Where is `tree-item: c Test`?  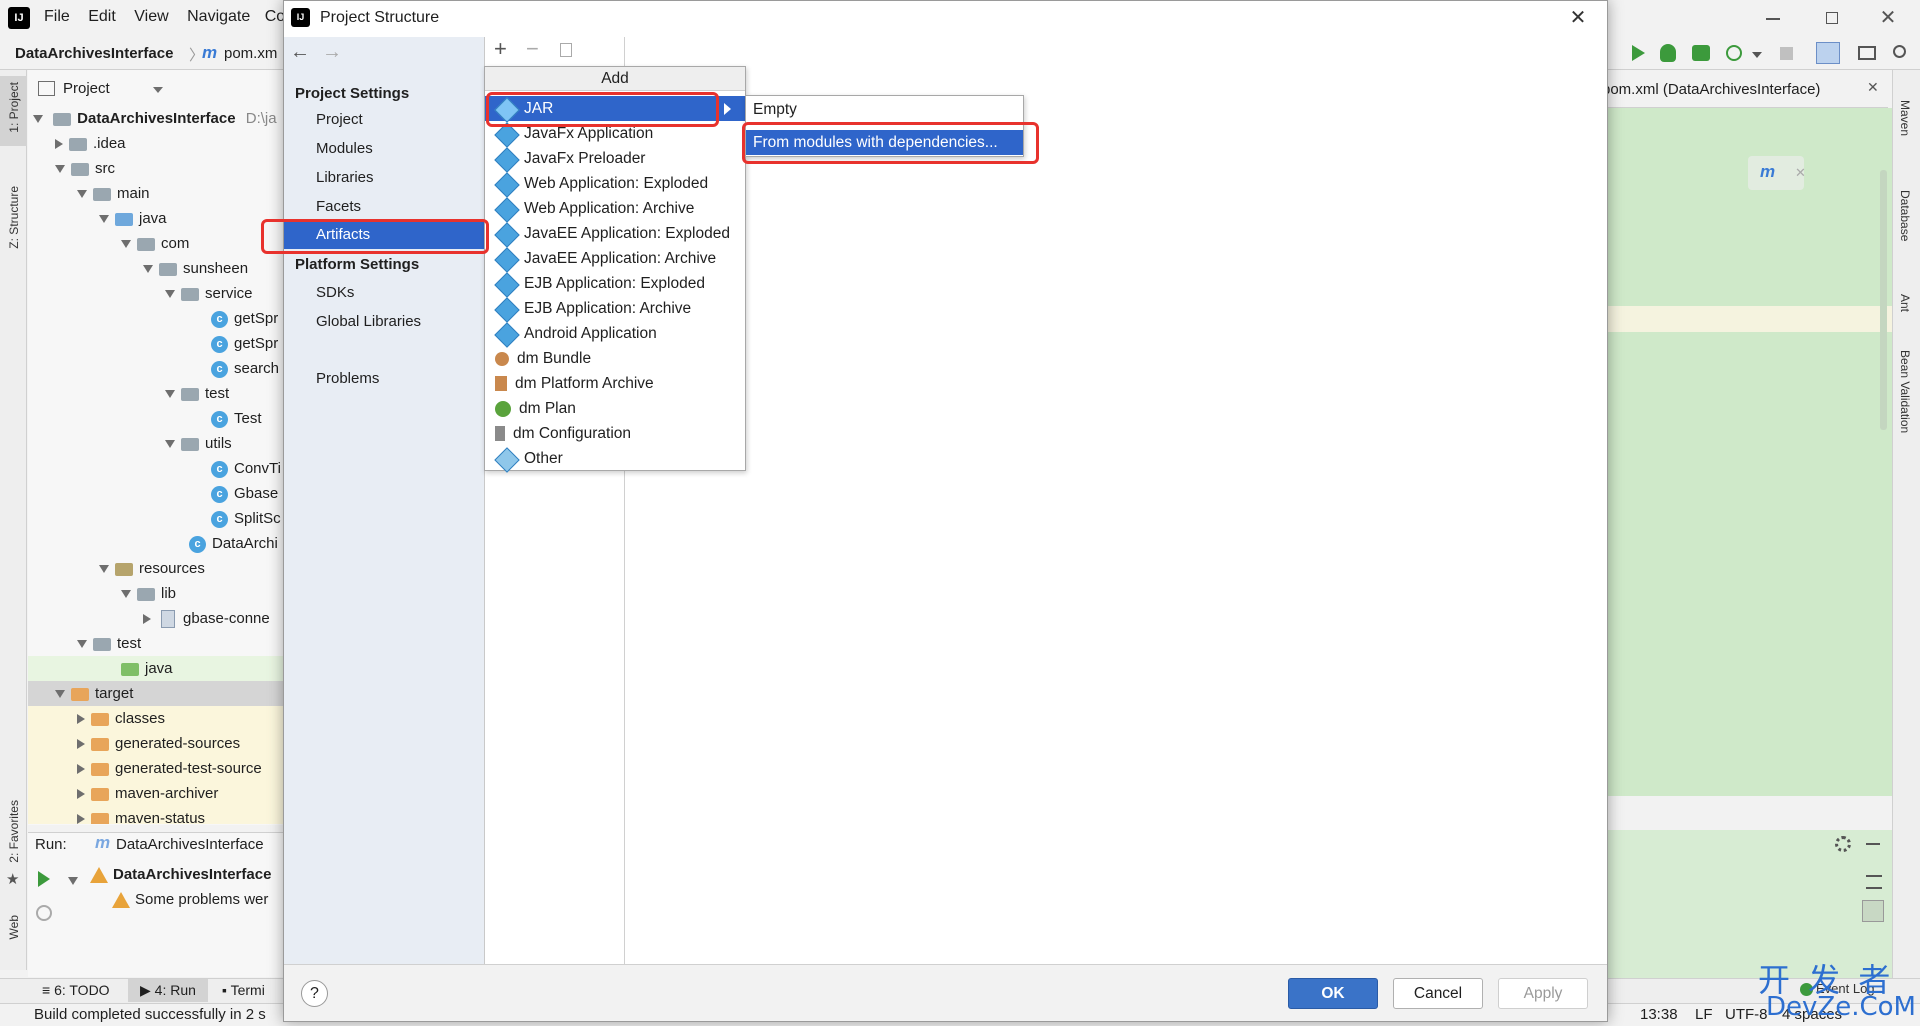 tree-item: c Test is located at coordinates (236, 418).